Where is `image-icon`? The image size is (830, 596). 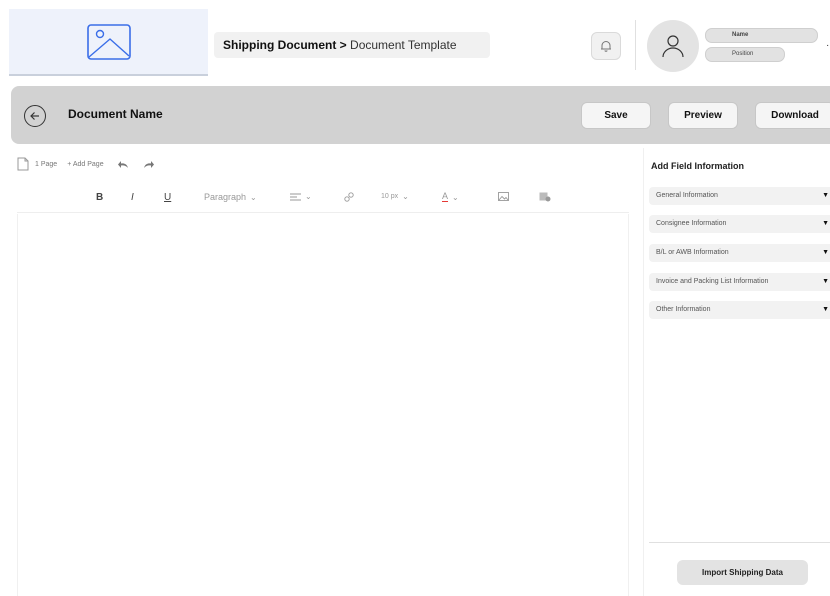 image-icon is located at coordinates (503, 196).